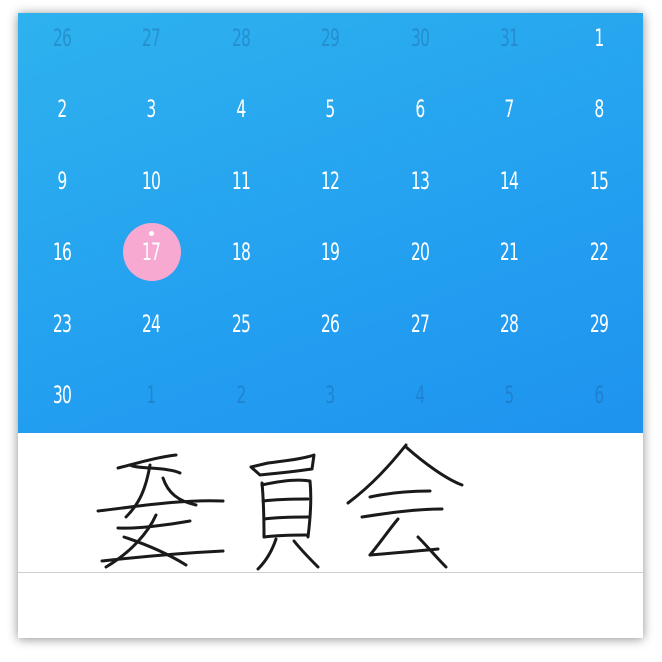  I want to click on day-cell: 14, so click(508, 181).